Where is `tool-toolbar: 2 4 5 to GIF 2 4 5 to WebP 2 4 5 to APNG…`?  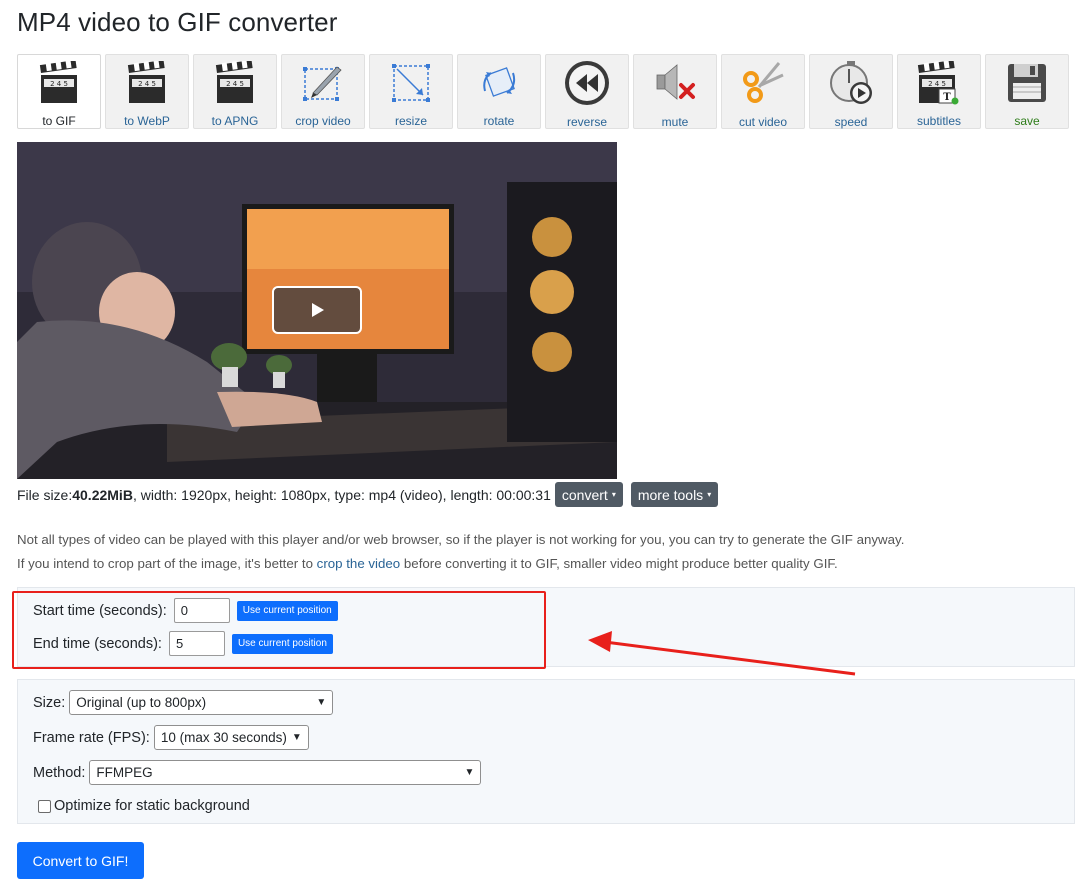
tool-toolbar: 2 4 5 to GIF 2 4 5 to WebP 2 4 5 to APNG… is located at coordinates (543, 91).